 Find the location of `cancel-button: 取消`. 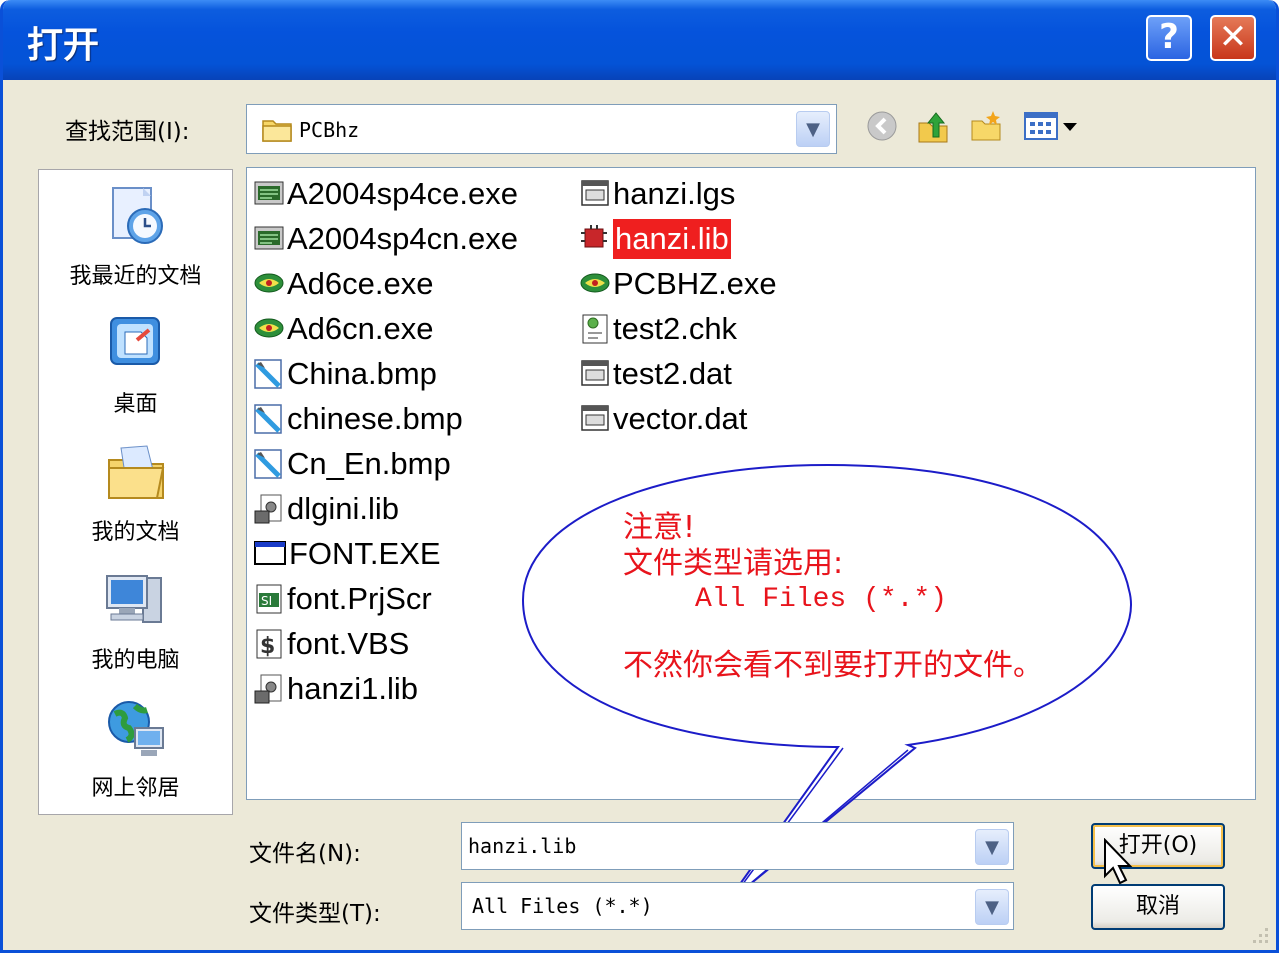

cancel-button: 取消 is located at coordinates (1158, 907).